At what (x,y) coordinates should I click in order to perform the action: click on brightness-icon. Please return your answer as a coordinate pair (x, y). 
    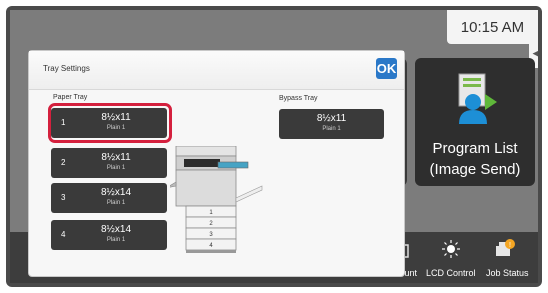
    Looking at the image, I should click on (451, 249).